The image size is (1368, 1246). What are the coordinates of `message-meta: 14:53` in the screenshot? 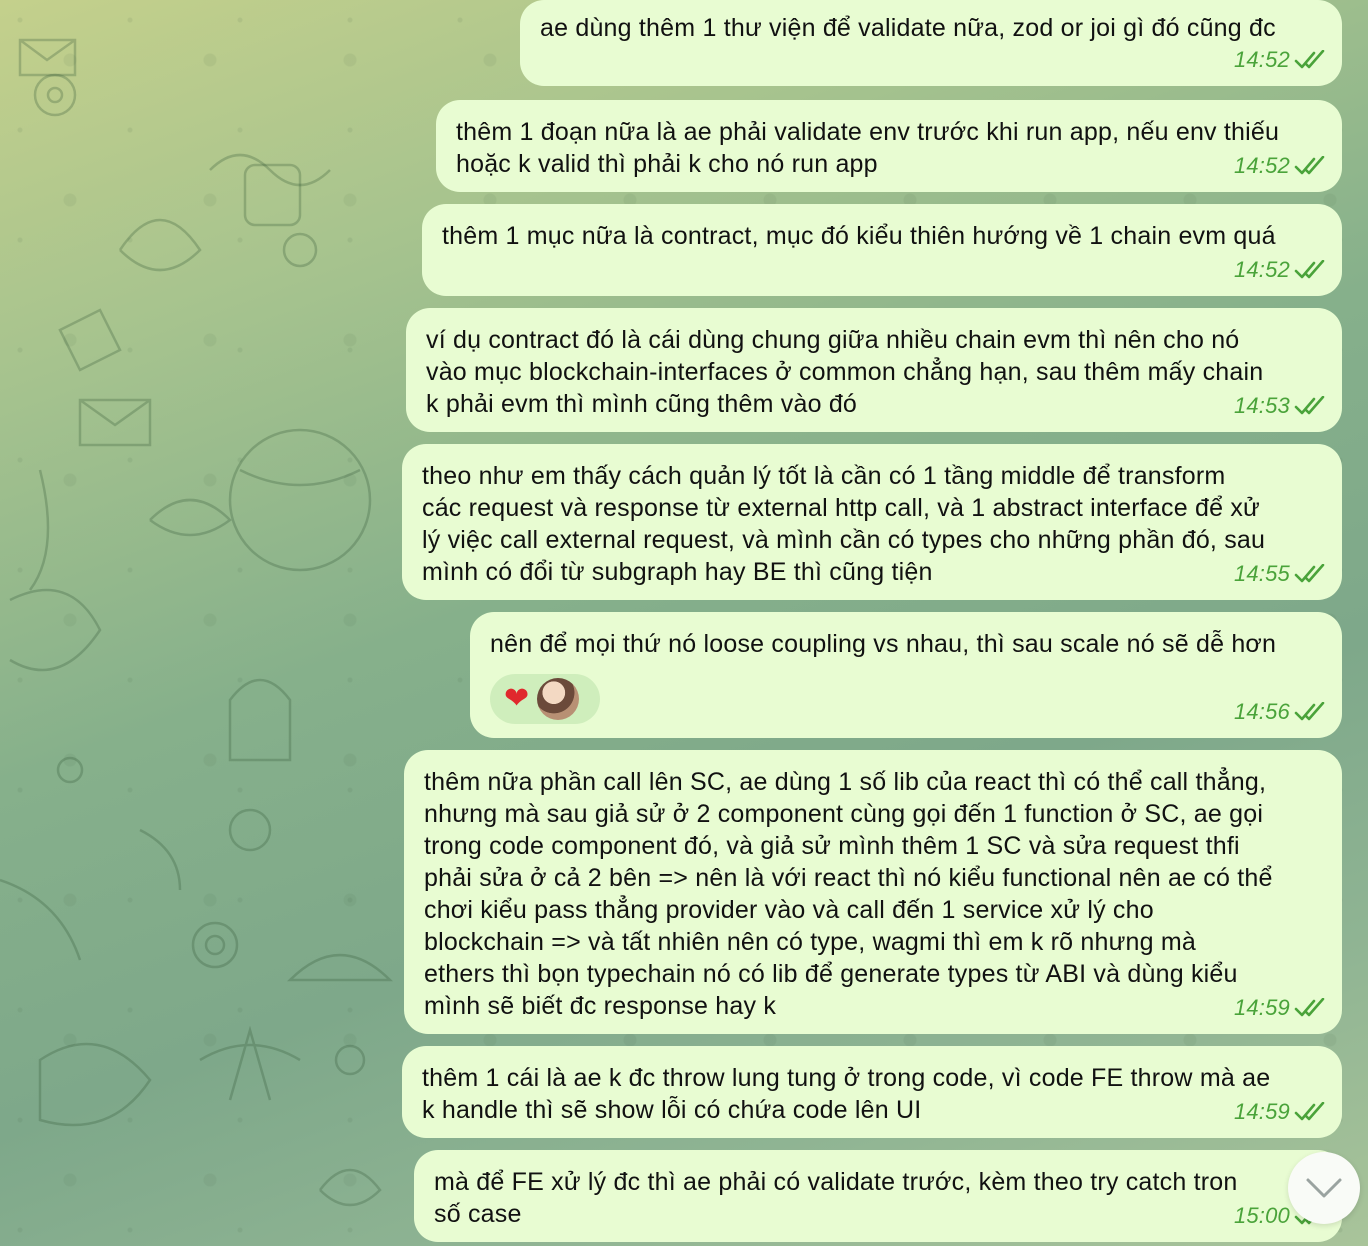 It's located at (1280, 406).